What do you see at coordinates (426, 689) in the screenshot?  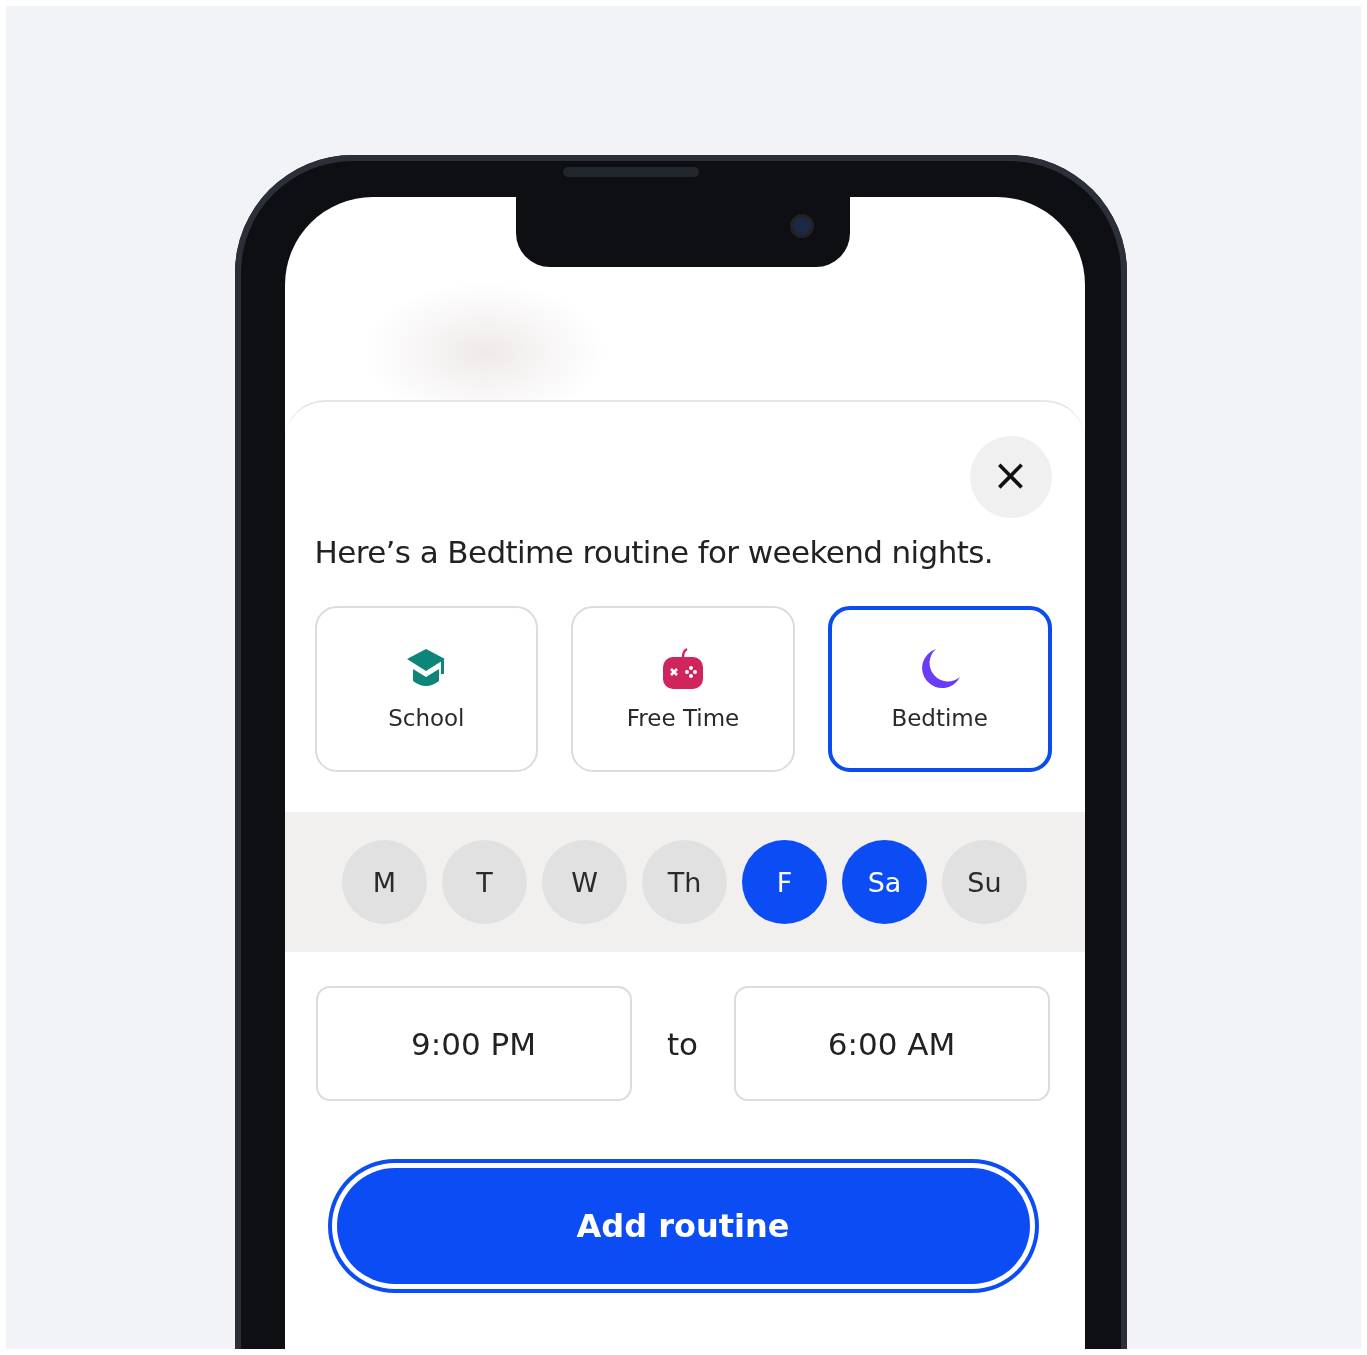 I see `routine-option: School` at bounding box center [426, 689].